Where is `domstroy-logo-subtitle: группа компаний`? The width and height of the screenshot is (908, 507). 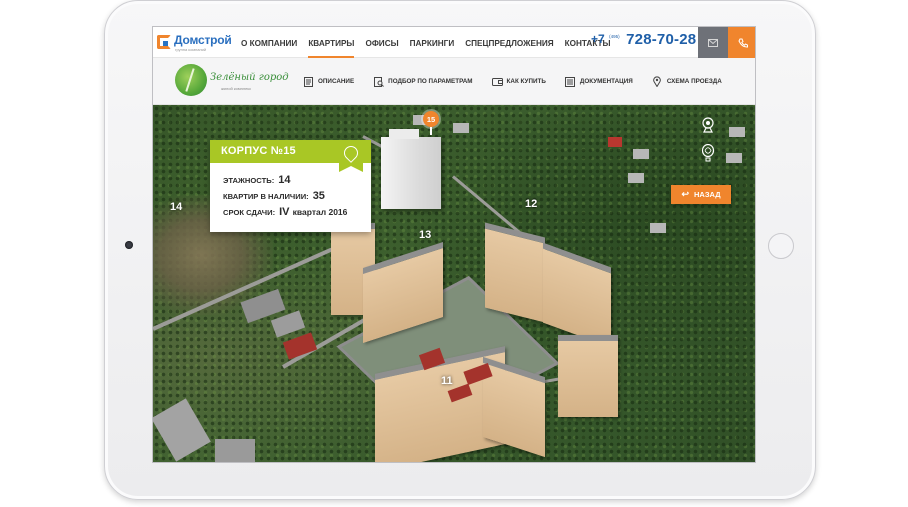
domstroy-logo-subtitle: группа компаний is located at coordinates (191, 49).